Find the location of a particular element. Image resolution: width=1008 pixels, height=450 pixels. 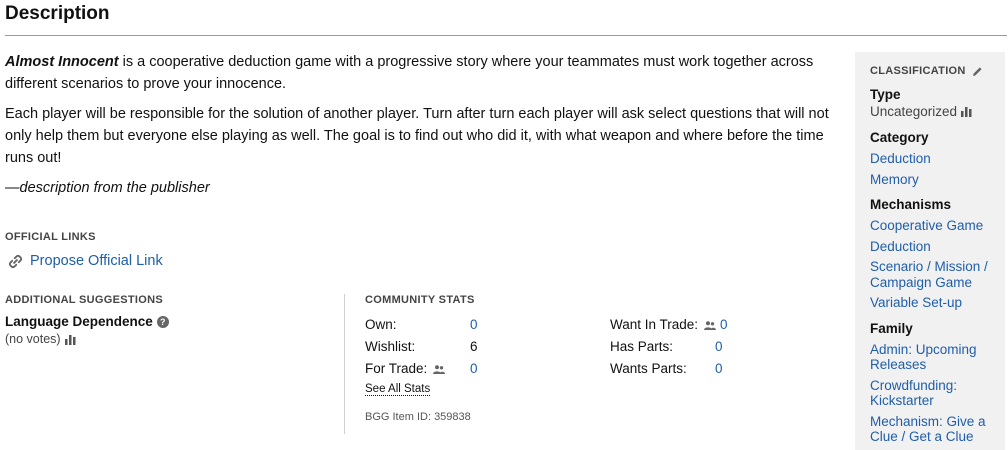

language-votes-label: (no votes) is located at coordinates (33, 339).